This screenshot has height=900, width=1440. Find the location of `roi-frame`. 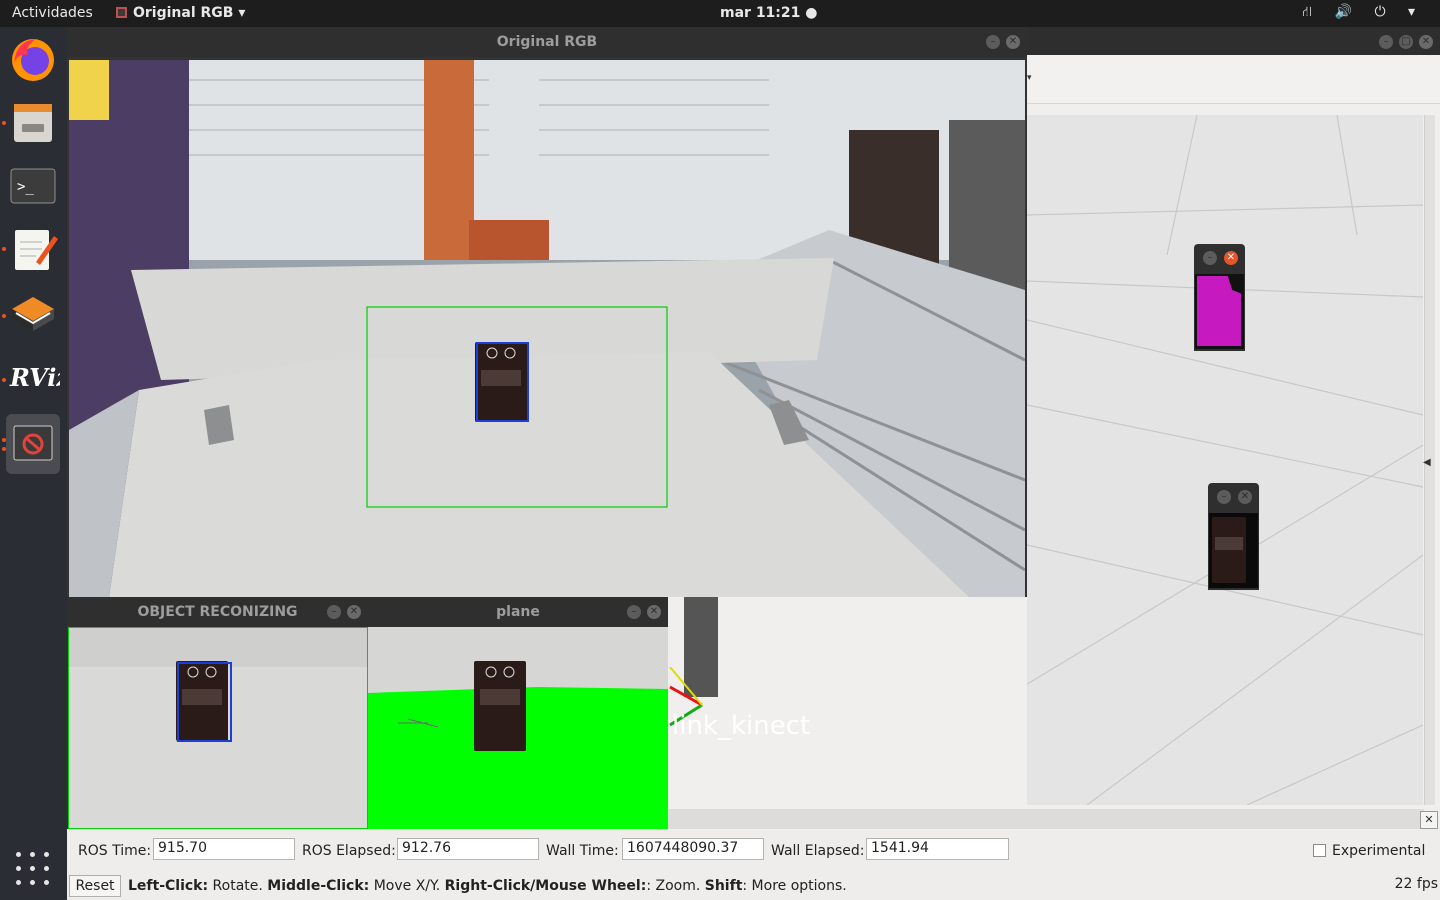

roi-frame is located at coordinates (218, 728).